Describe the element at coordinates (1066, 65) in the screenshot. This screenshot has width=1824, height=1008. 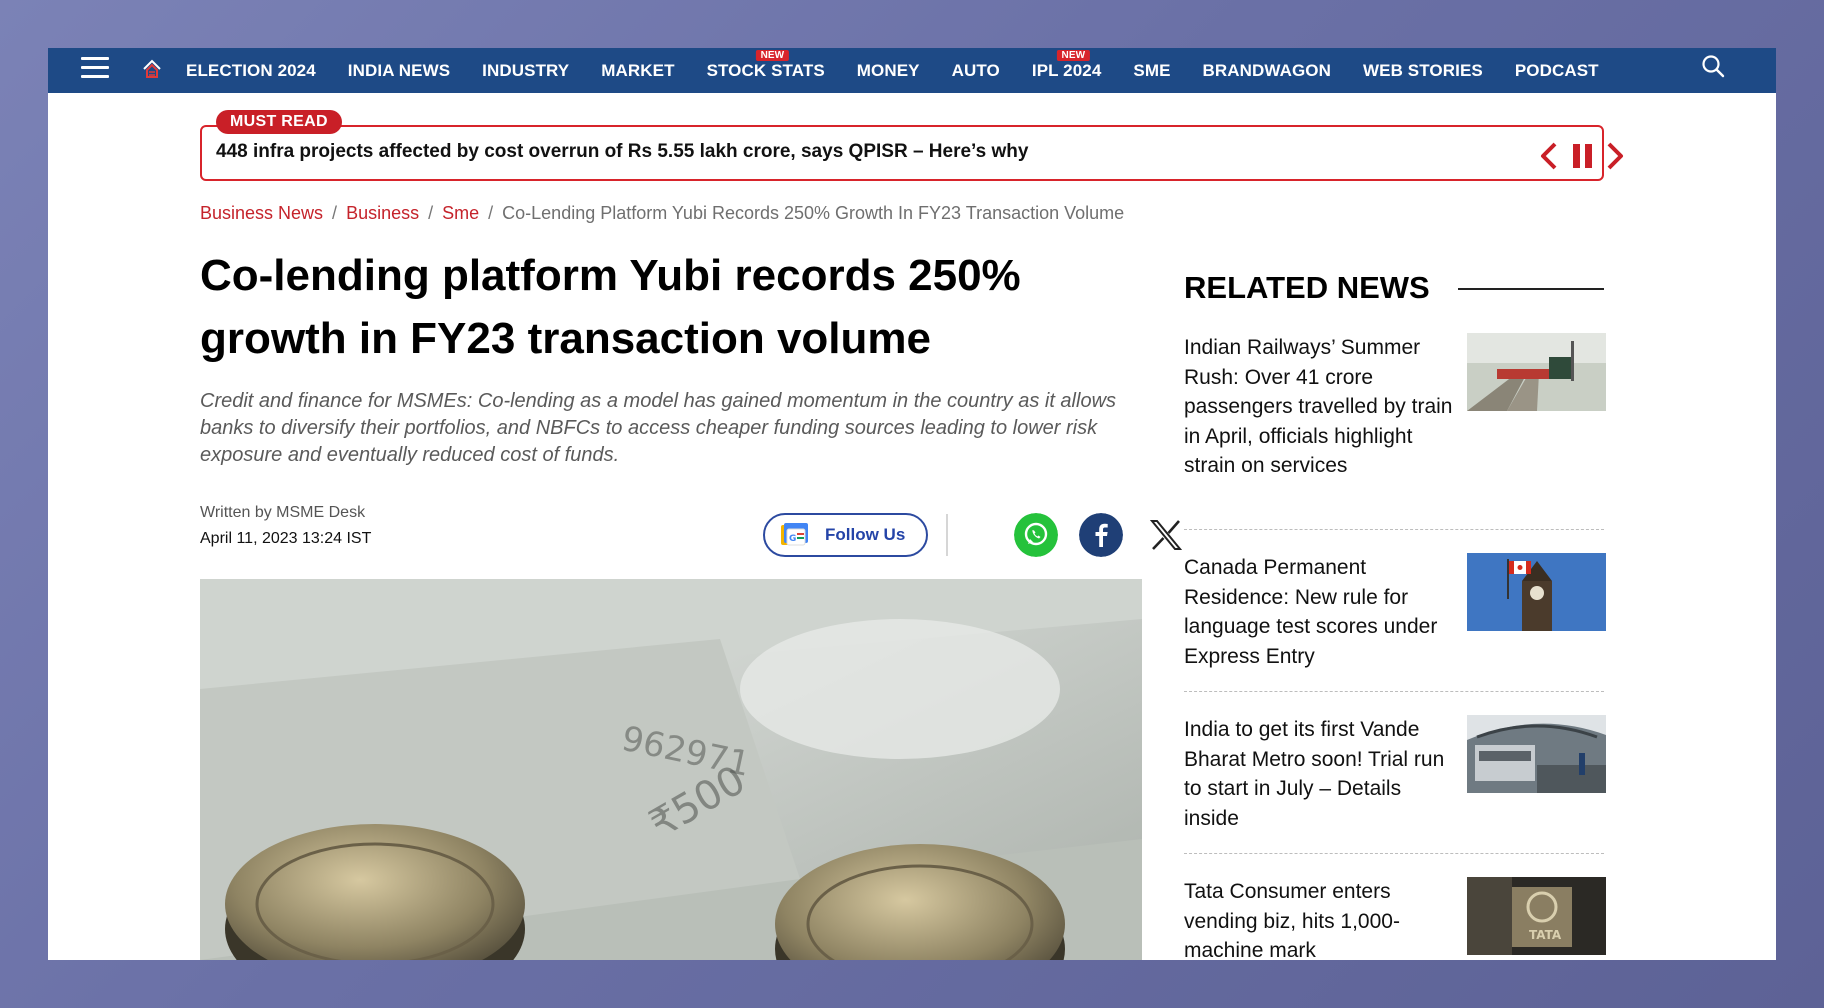
I see `nav-item-ipl-2024: IPL 2024 NEW` at that location.